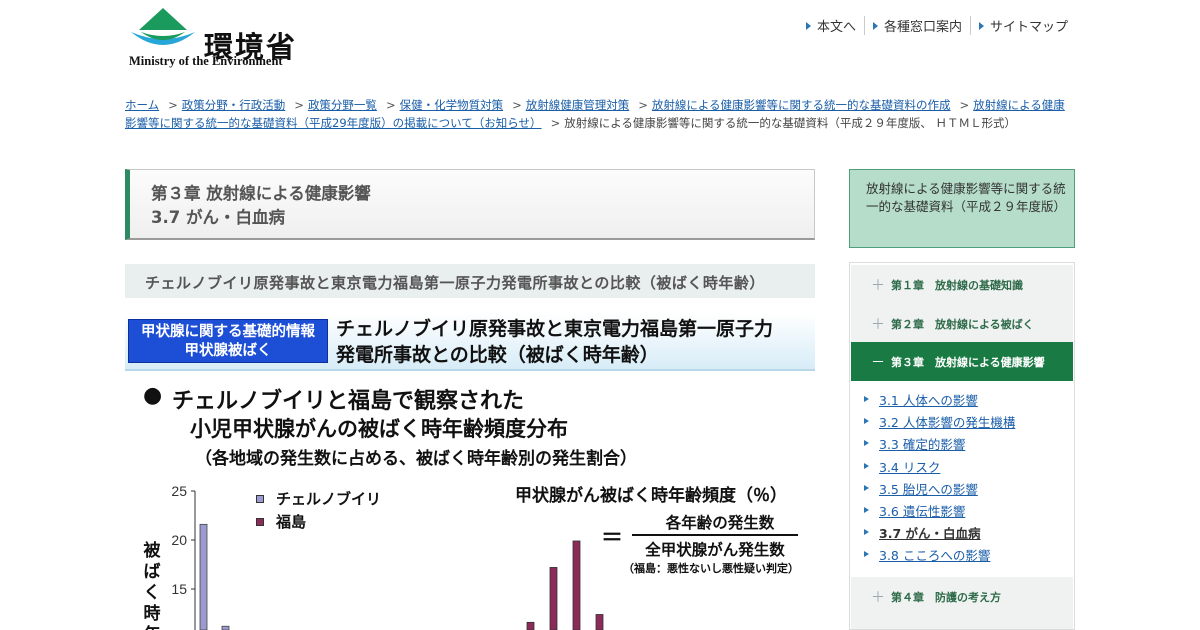 This screenshot has width=1200, height=630. I want to click on chart-y-tick-label: 20, so click(179, 540).